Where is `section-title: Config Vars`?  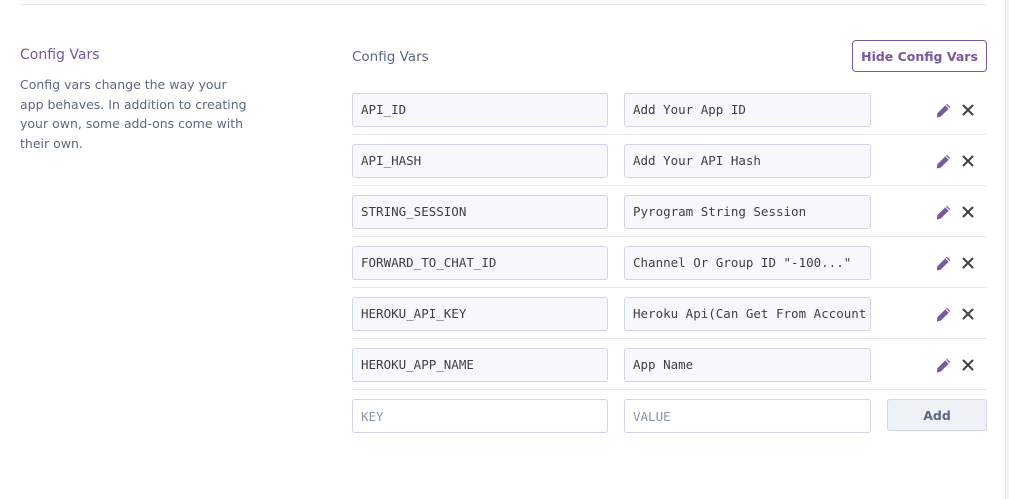 section-title: Config Vars is located at coordinates (60, 55).